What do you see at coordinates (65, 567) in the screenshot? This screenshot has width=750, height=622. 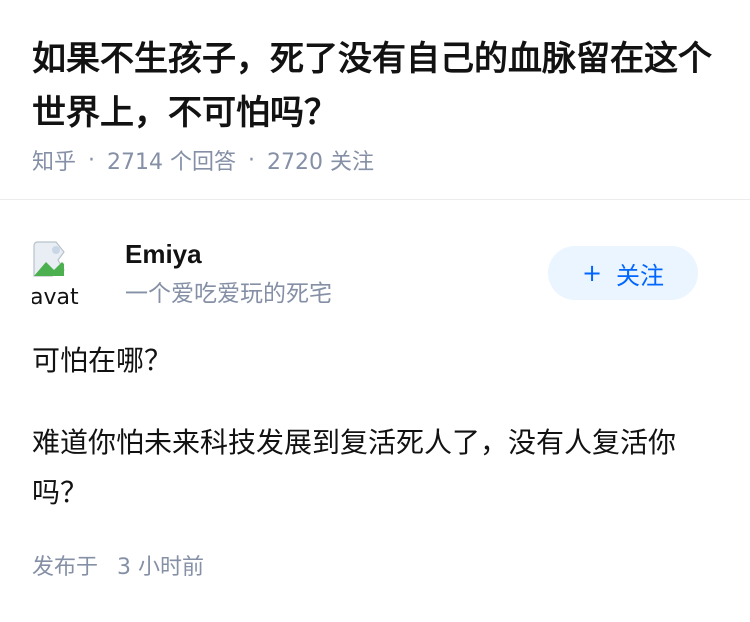 I see `publish-time-prefix: 发布于` at bounding box center [65, 567].